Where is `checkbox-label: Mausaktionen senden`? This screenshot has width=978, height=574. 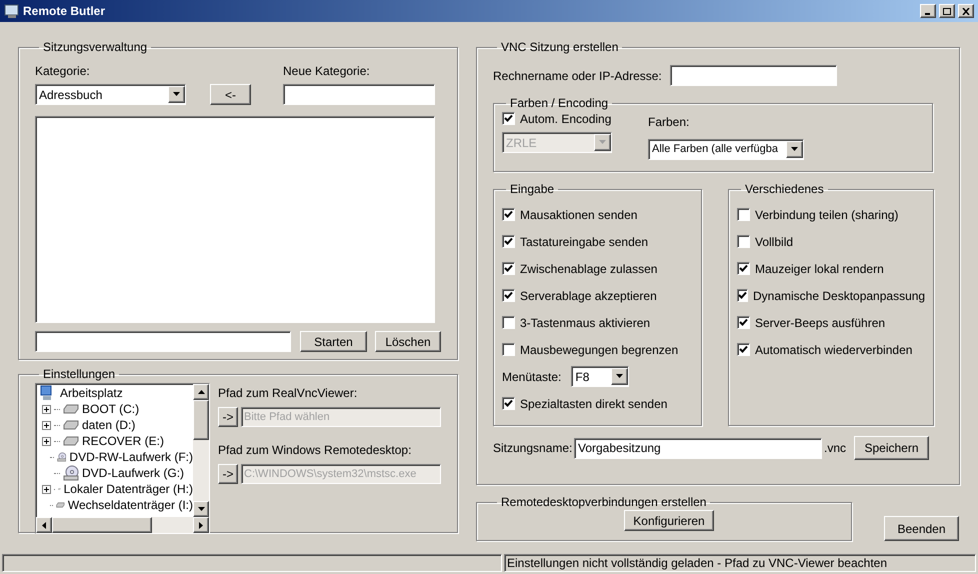 checkbox-label: Mausaktionen senden is located at coordinates (579, 215).